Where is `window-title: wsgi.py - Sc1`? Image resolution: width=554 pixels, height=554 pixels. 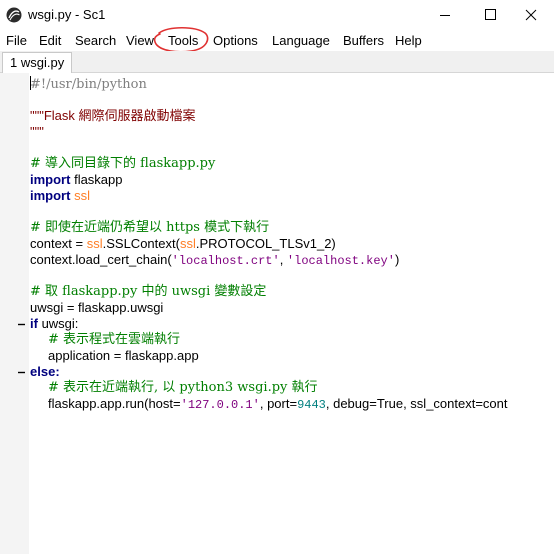
window-title: wsgi.py - Sc1 is located at coordinates (67, 14).